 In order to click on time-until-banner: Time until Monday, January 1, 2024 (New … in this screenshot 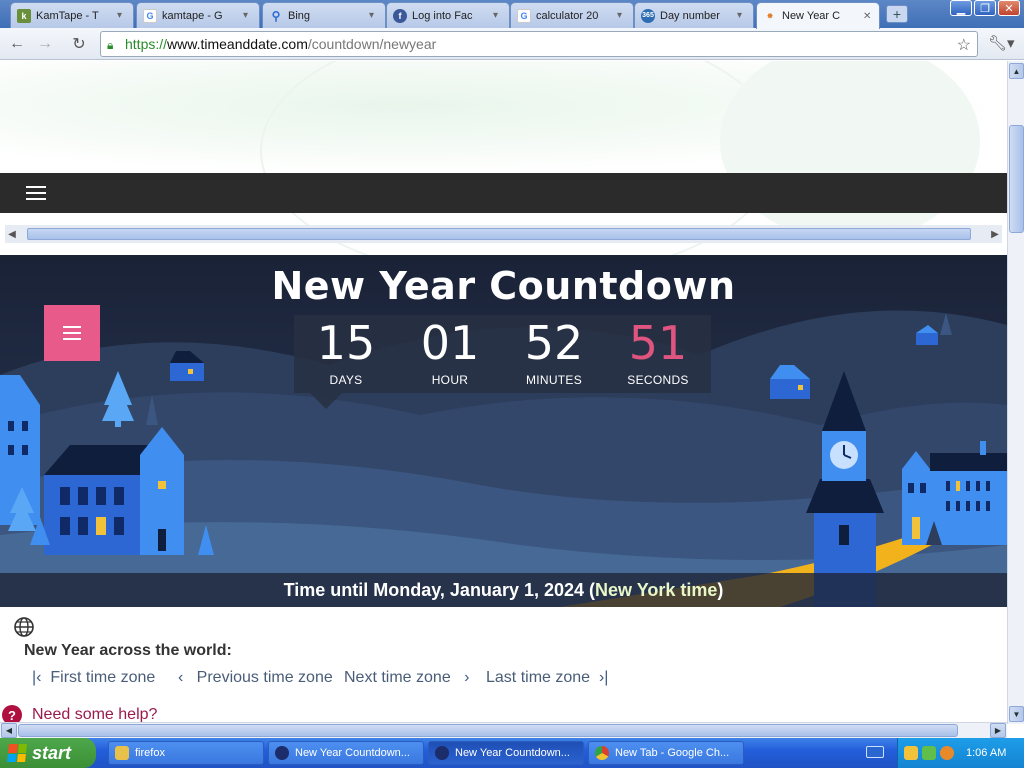, I will do `click(503, 590)`.